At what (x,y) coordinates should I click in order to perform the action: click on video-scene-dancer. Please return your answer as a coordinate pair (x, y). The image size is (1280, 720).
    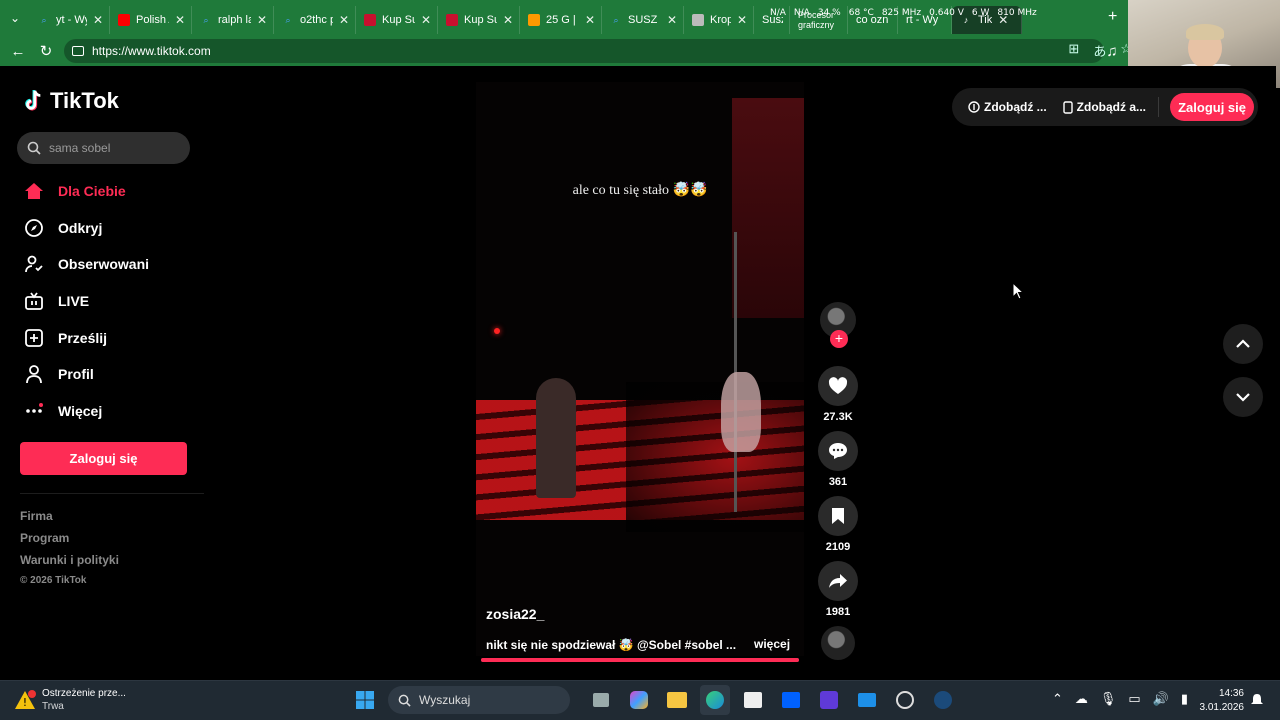
    Looking at the image, I should click on (741, 412).